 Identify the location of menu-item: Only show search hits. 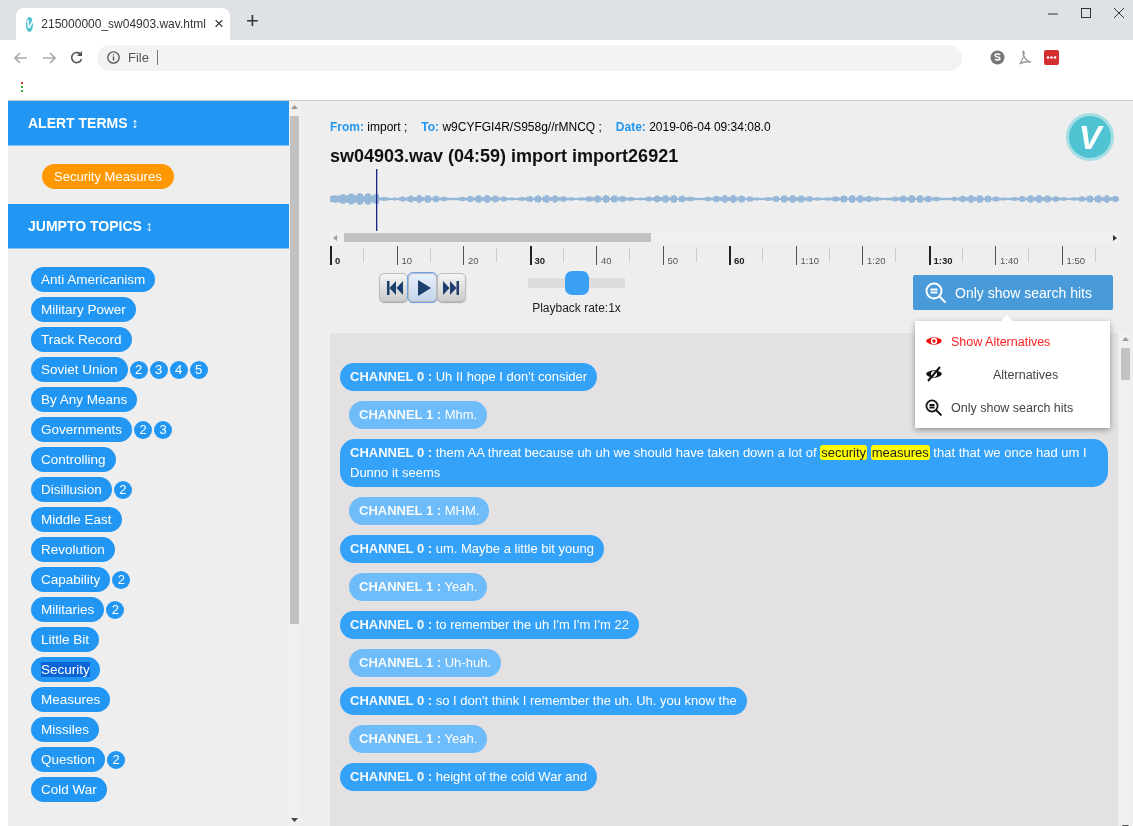
(1012, 407).